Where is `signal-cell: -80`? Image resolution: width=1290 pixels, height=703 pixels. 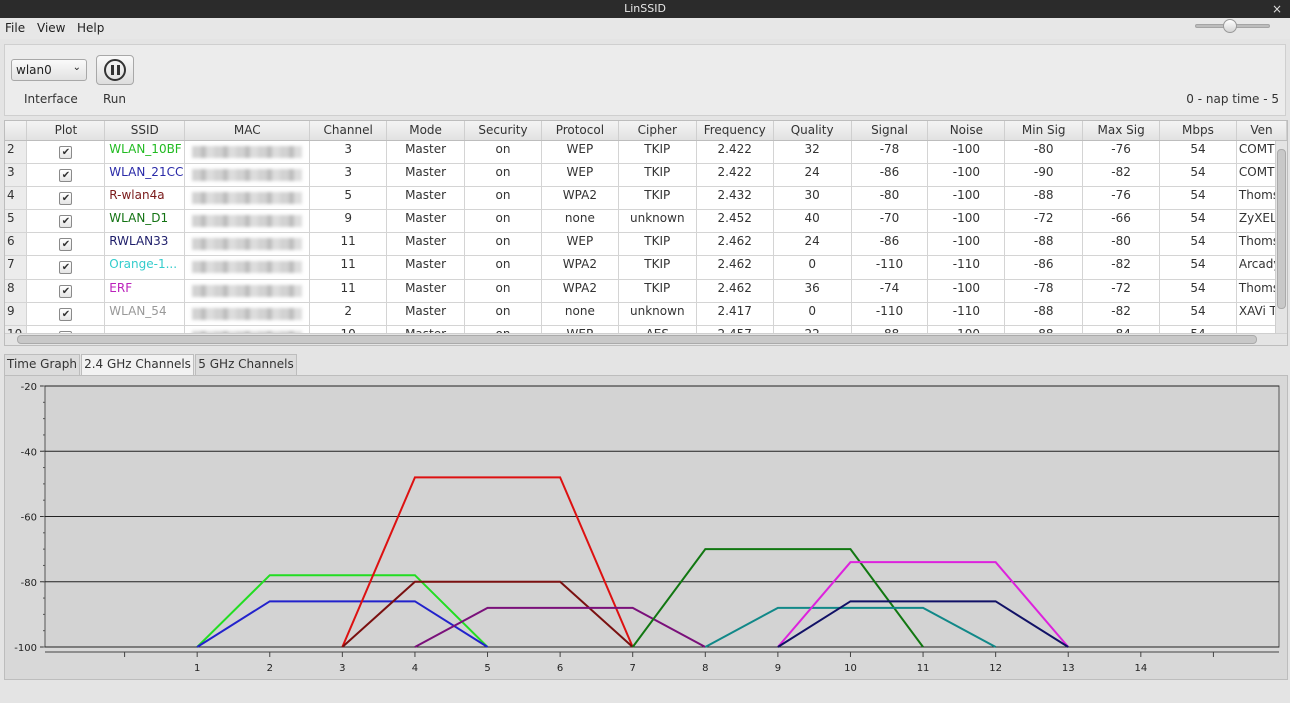 signal-cell: -80 is located at coordinates (890, 198).